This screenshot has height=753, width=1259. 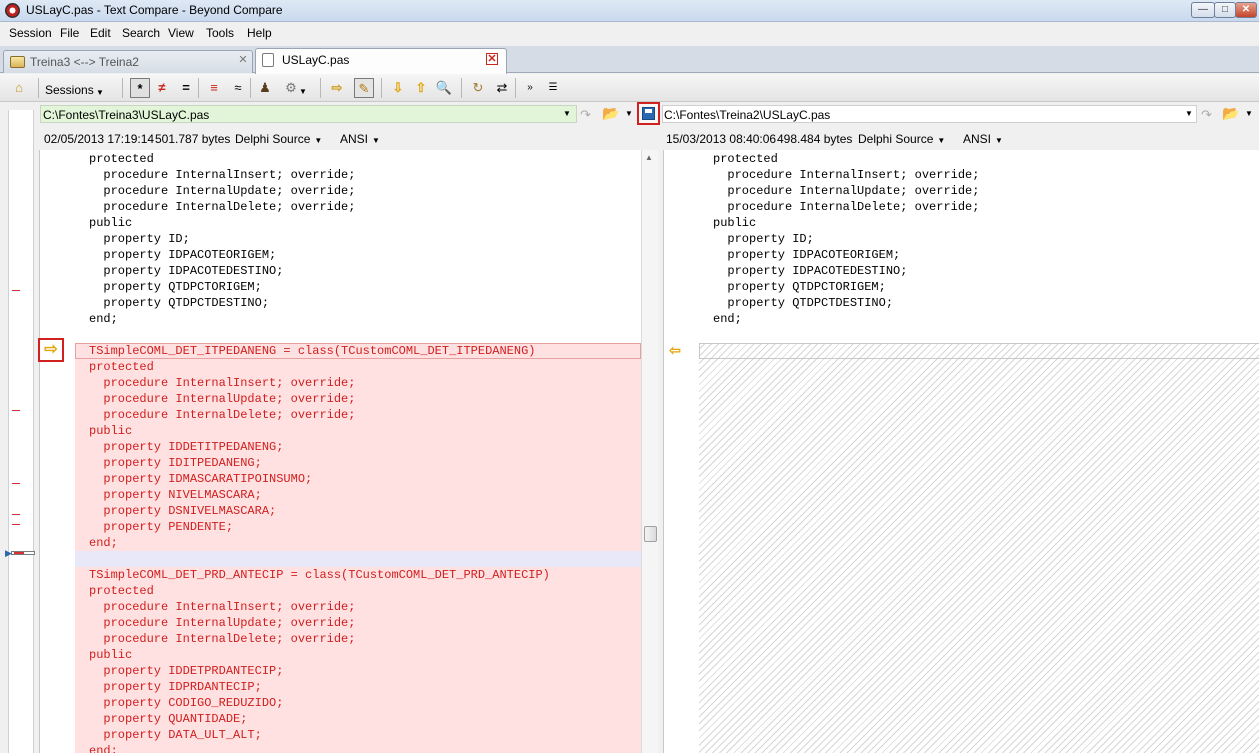 What do you see at coordinates (983, 139) in the screenshot?
I see `right-encoding-select: ANSI ▼` at bounding box center [983, 139].